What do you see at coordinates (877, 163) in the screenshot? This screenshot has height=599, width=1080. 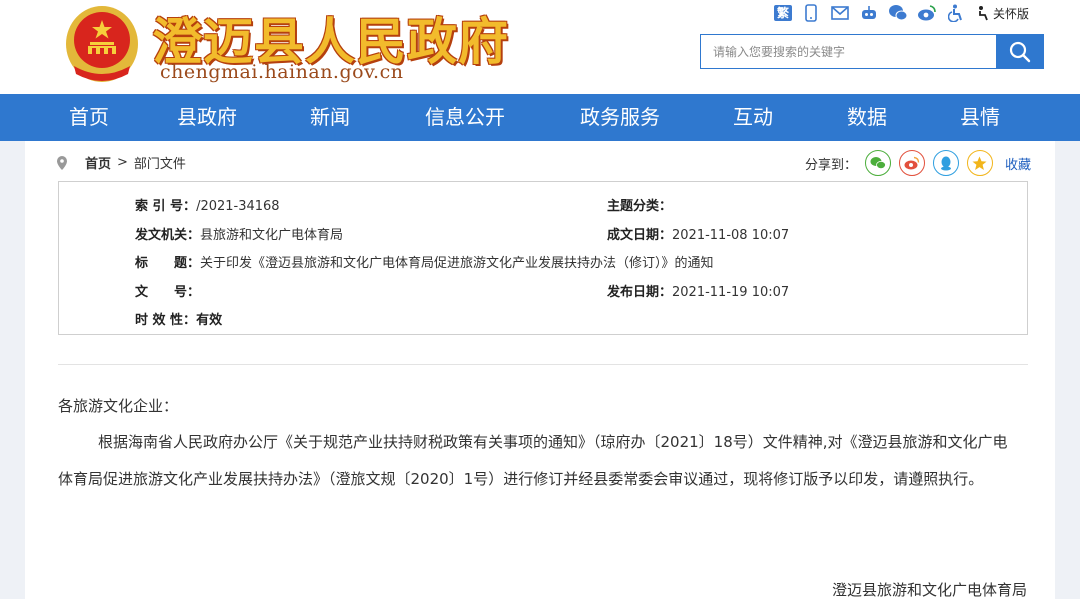 I see `share-wechat-icon` at bounding box center [877, 163].